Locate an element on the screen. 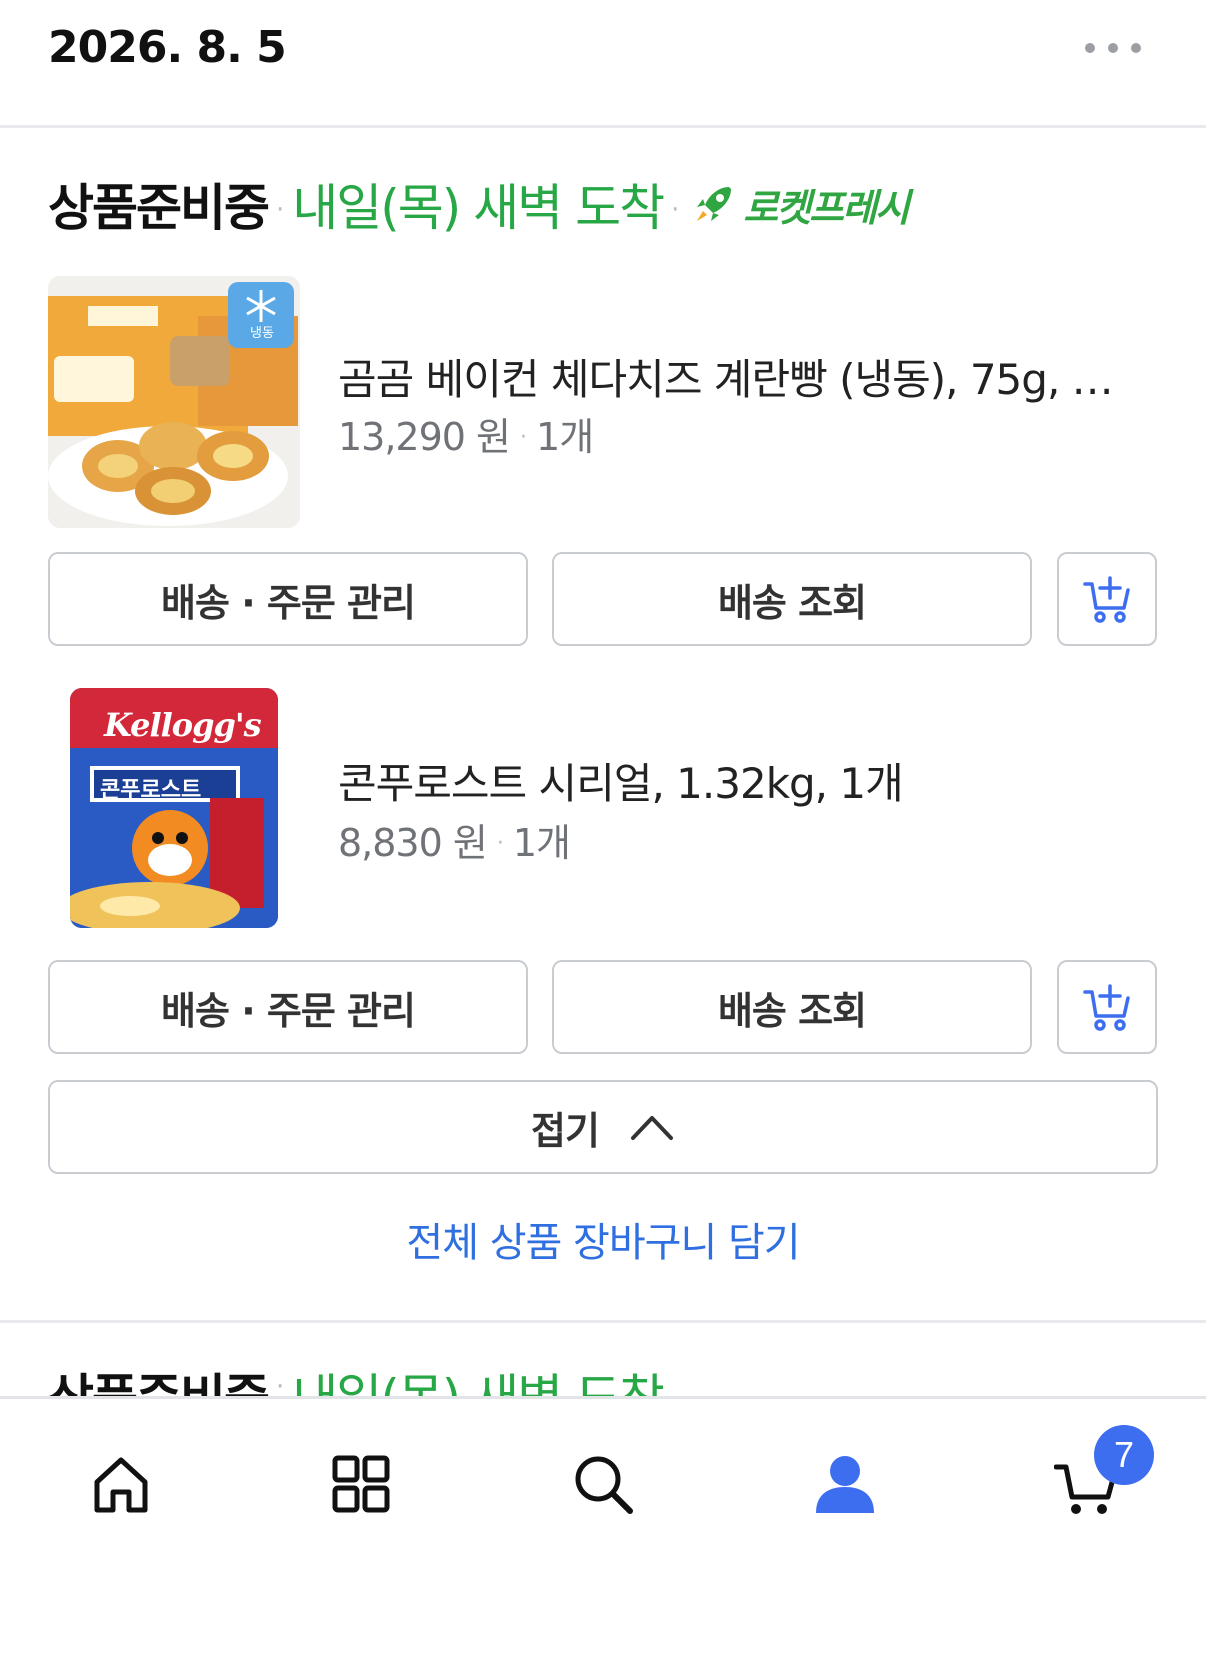  frozen-label: 냉동 is located at coordinates (262, 333).